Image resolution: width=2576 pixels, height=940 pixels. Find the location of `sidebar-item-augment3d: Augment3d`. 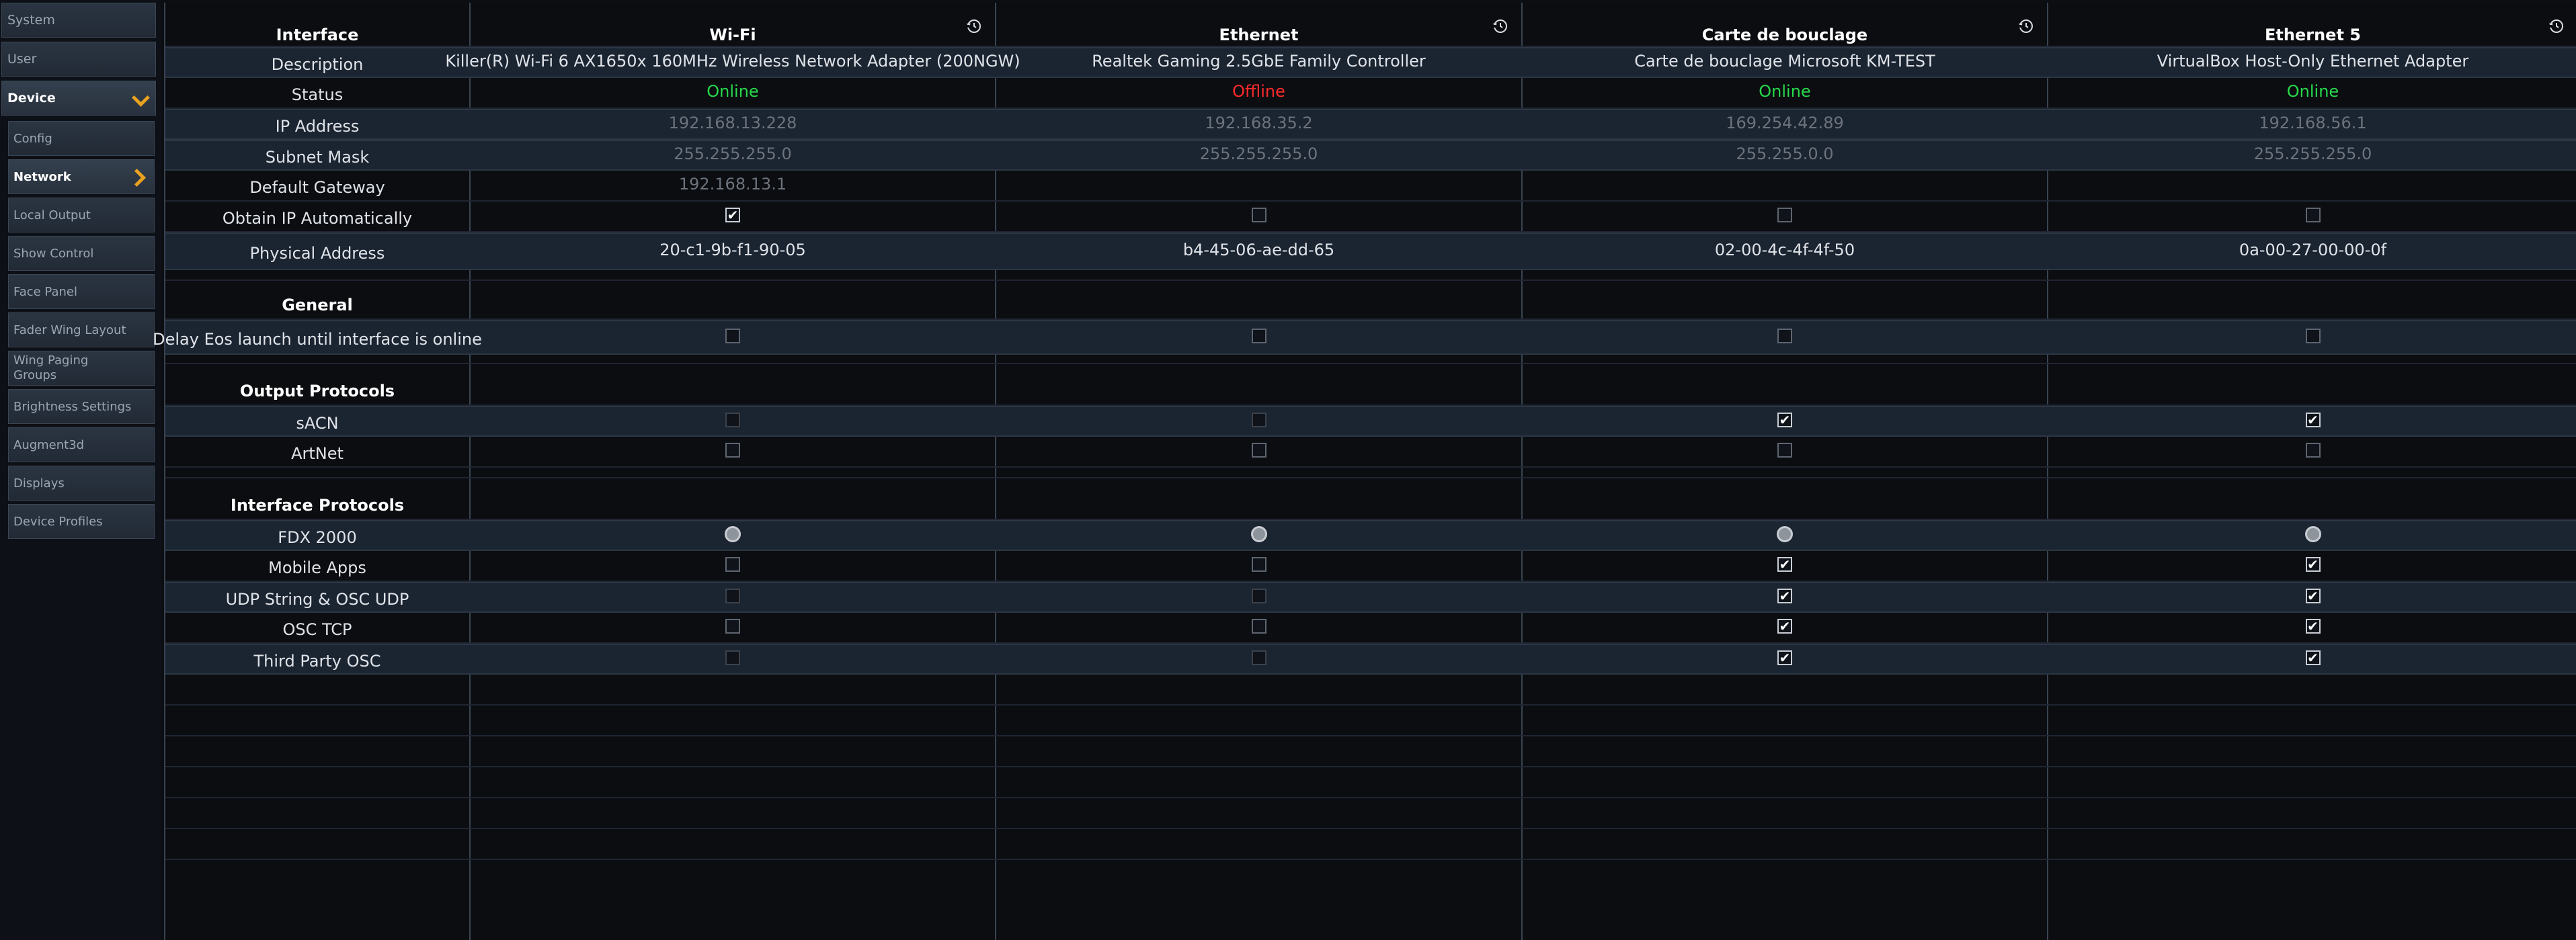

sidebar-item-augment3d: Augment3d is located at coordinates (81, 444).